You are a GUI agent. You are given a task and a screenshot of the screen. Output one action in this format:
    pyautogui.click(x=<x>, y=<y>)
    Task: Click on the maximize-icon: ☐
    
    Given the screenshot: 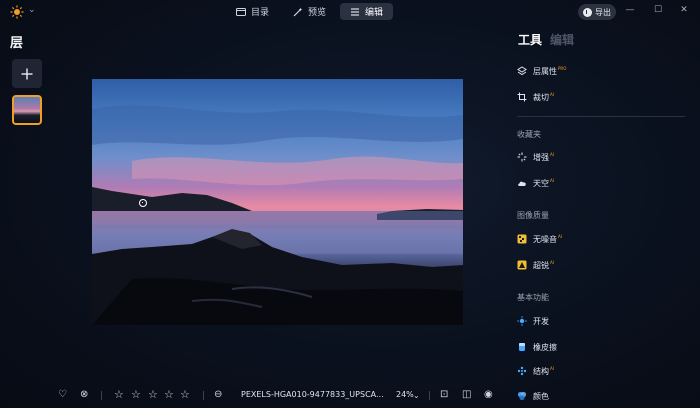 What is the action you would take?
    pyautogui.click(x=658, y=10)
    